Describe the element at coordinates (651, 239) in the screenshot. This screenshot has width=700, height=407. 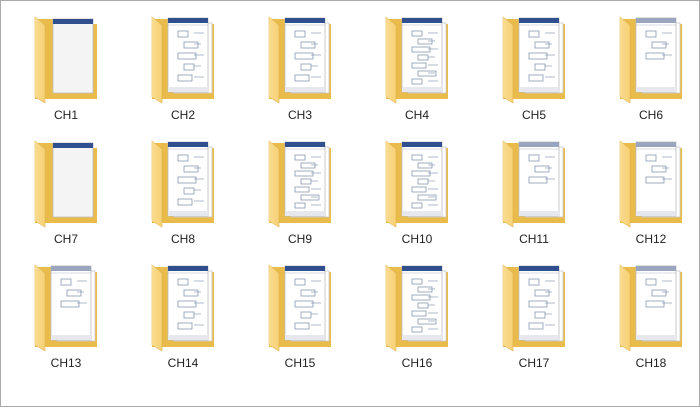
I see `folder-label: CH12` at that location.